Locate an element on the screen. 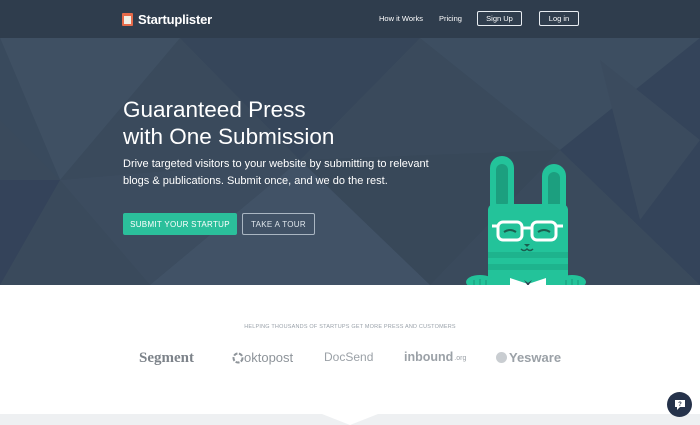 This screenshot has width=700, height=425. brand-logo-docsend: DocSend is located at coordinates (348, 357).